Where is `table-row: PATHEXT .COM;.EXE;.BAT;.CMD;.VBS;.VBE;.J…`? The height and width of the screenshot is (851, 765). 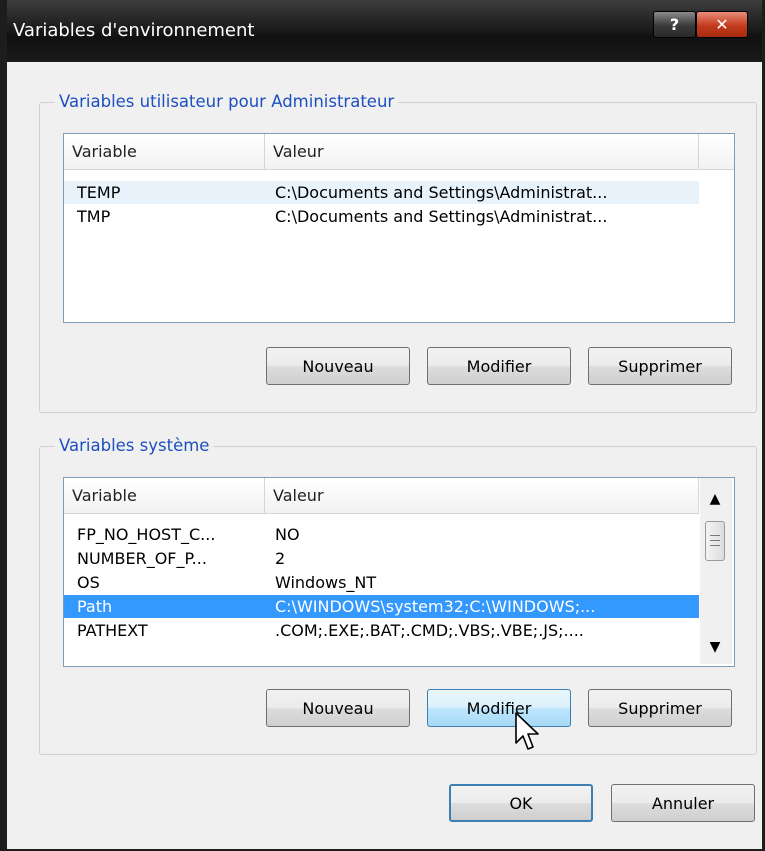 table-row: PATHEXT .COM;.EXE;.BAT;.CMD;.VBS;.VBE;.J… is located at coordinates (381, 630).